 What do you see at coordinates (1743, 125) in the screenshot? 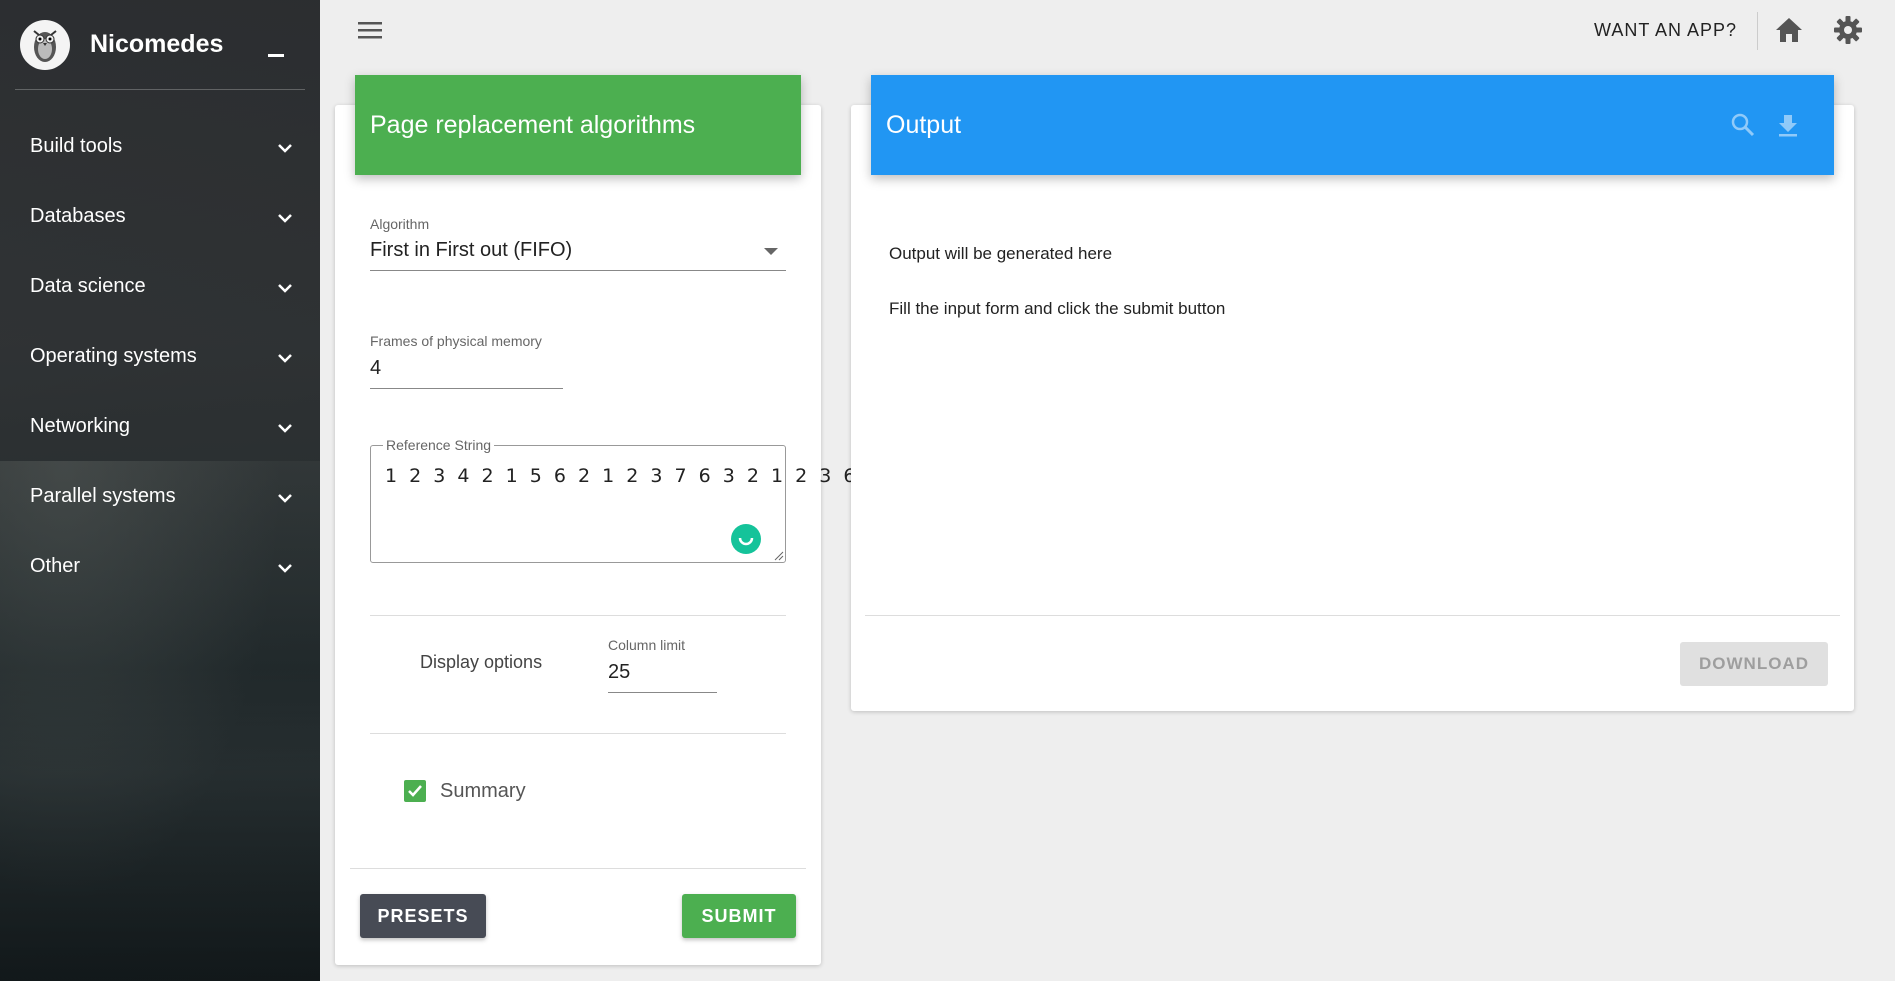
I see `search-icon` at bounding box center [1743, 125].